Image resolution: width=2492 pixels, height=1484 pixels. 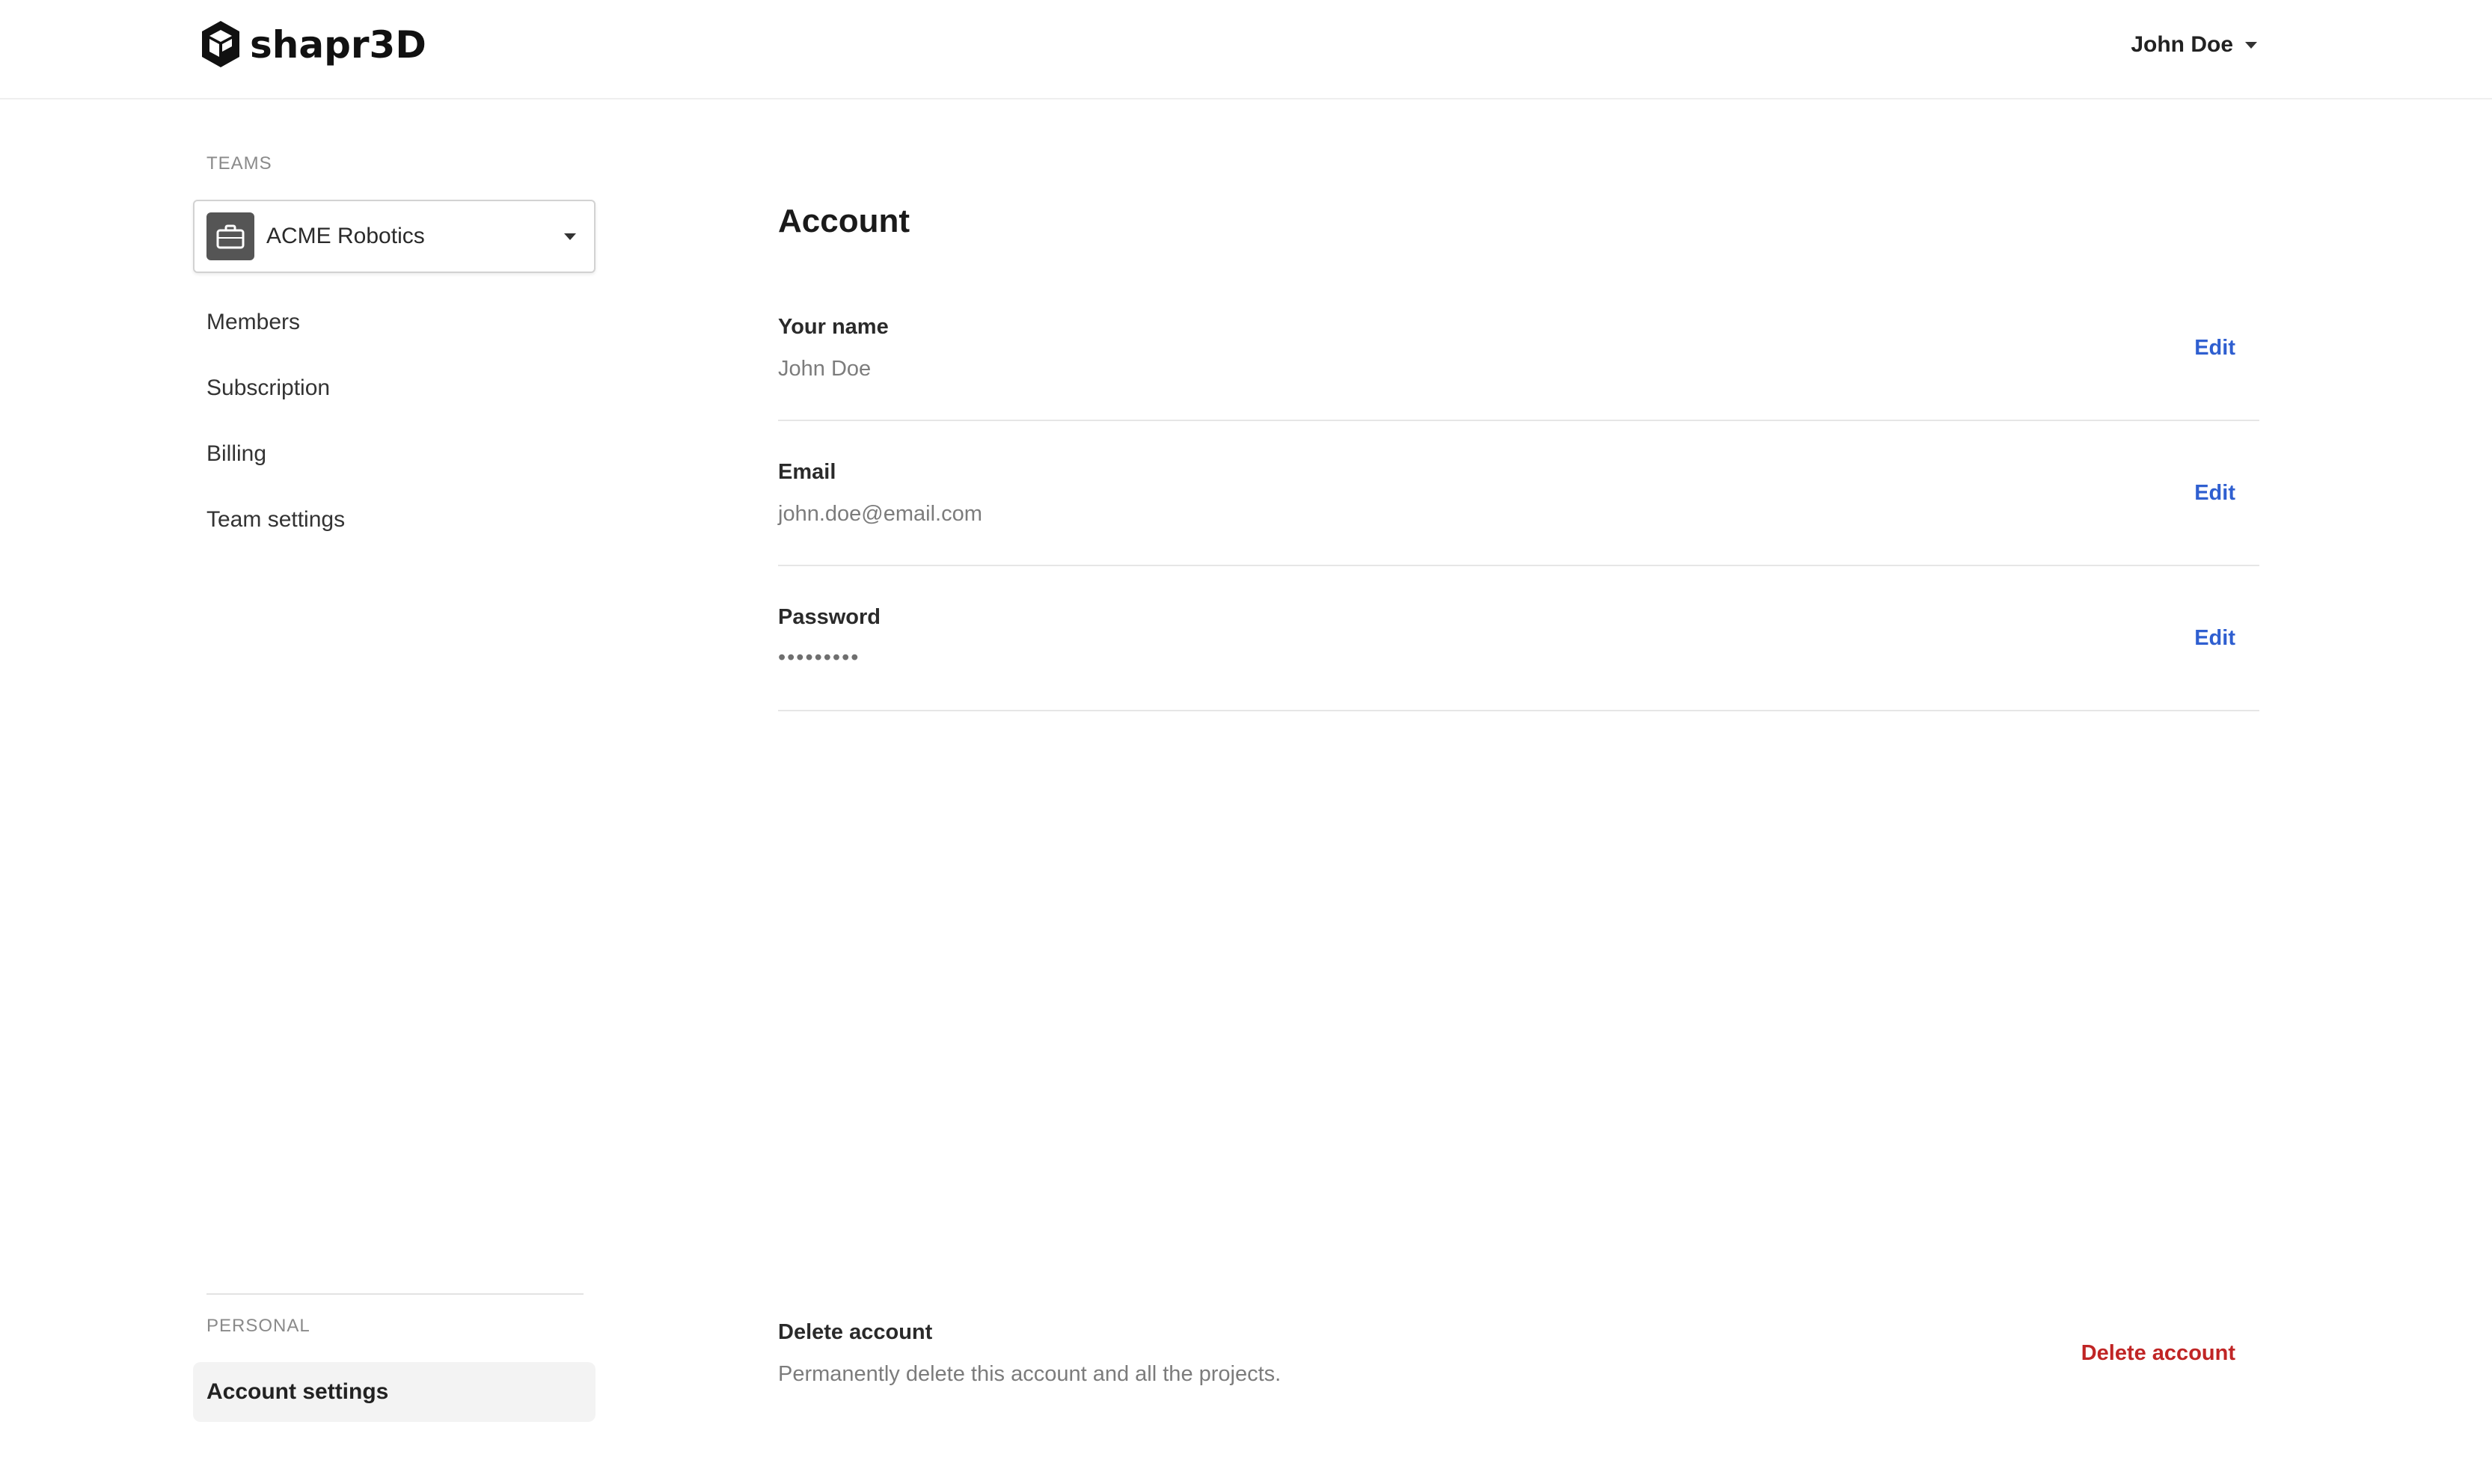 I want to click on user-menu: John Doe, so click(x=2194, y=45).